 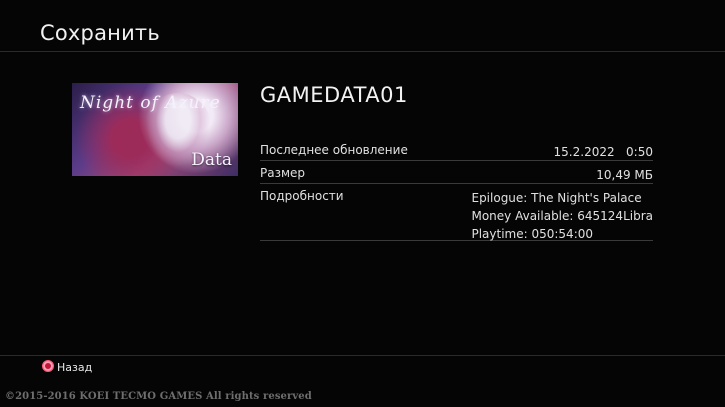 What do you see at coordinates (624, 175) in the screenshot?
I see `size-value: 10,49 МБ` at bounding box center [624, 175].